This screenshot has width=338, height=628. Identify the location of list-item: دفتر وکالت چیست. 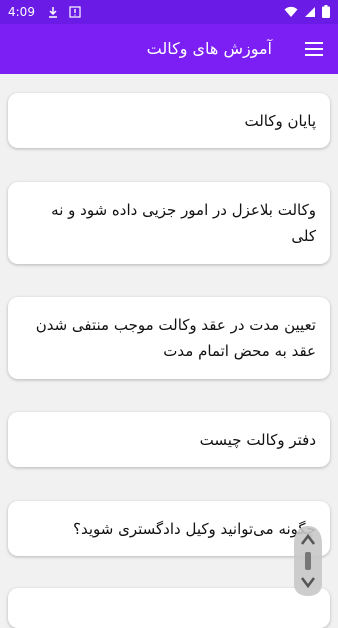
(169, 439).